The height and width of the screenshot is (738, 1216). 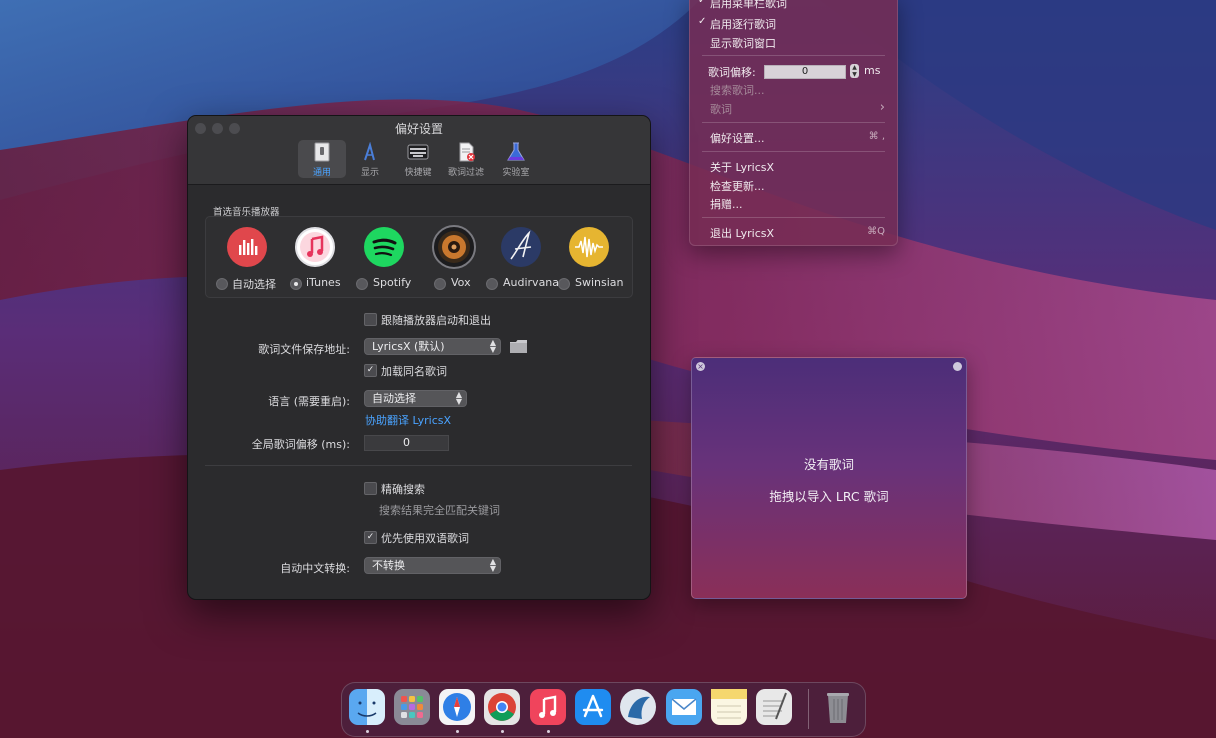 What do you see at coordinates (828, 464) in the screenshot?
I see `no-lyrics-text: 没有歌词` at bounding box center [828, 464].